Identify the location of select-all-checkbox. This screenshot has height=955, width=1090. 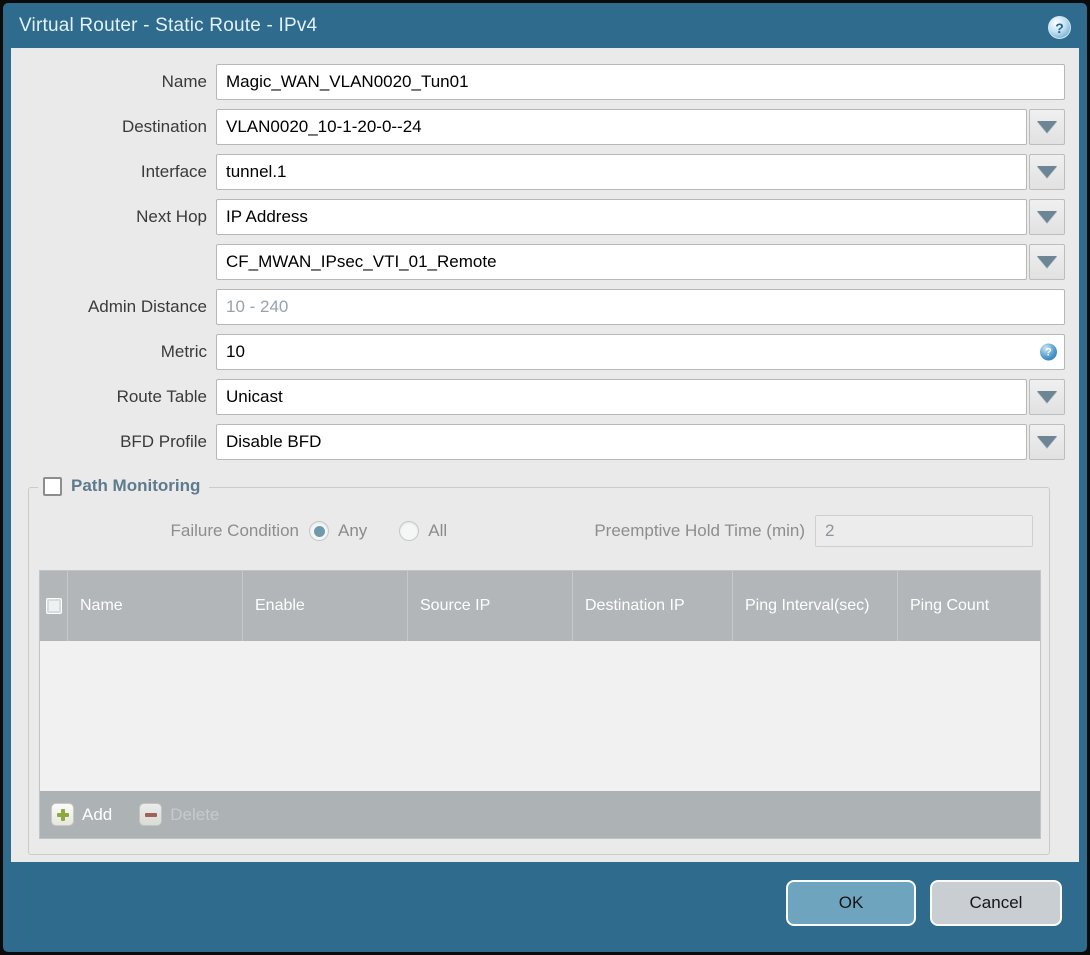
(53, 606).